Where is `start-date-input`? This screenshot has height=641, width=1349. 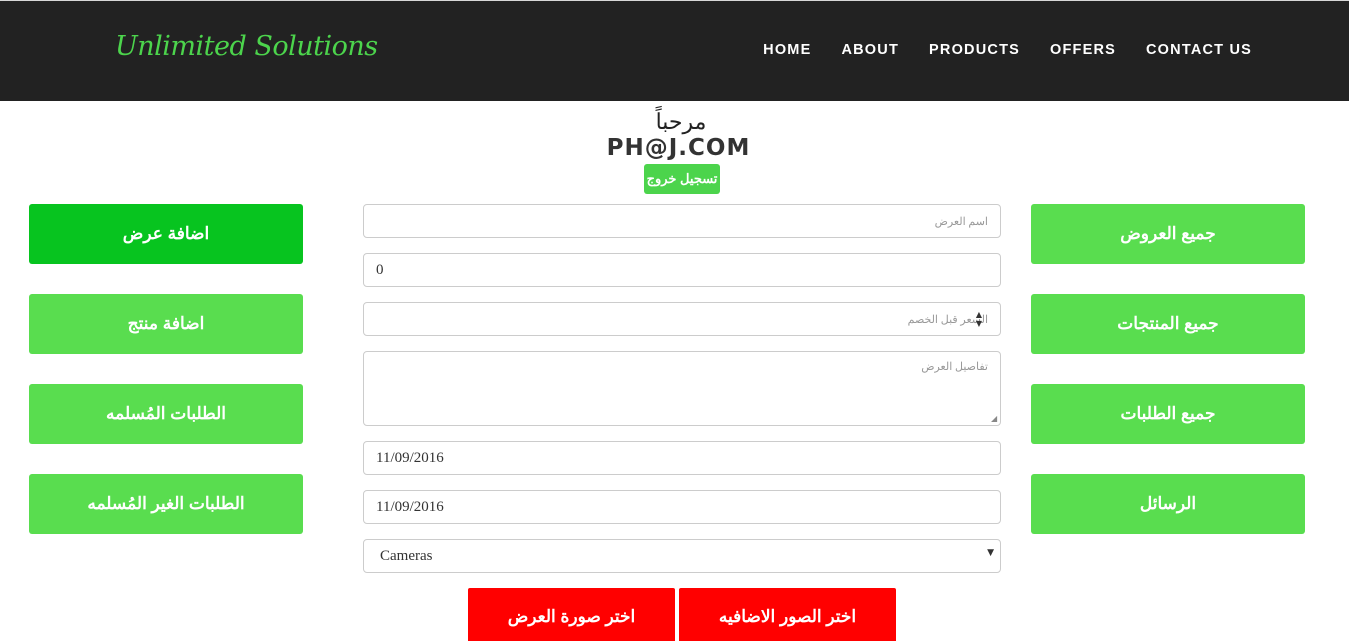
start-date-input is located at coordinates (682, 458).